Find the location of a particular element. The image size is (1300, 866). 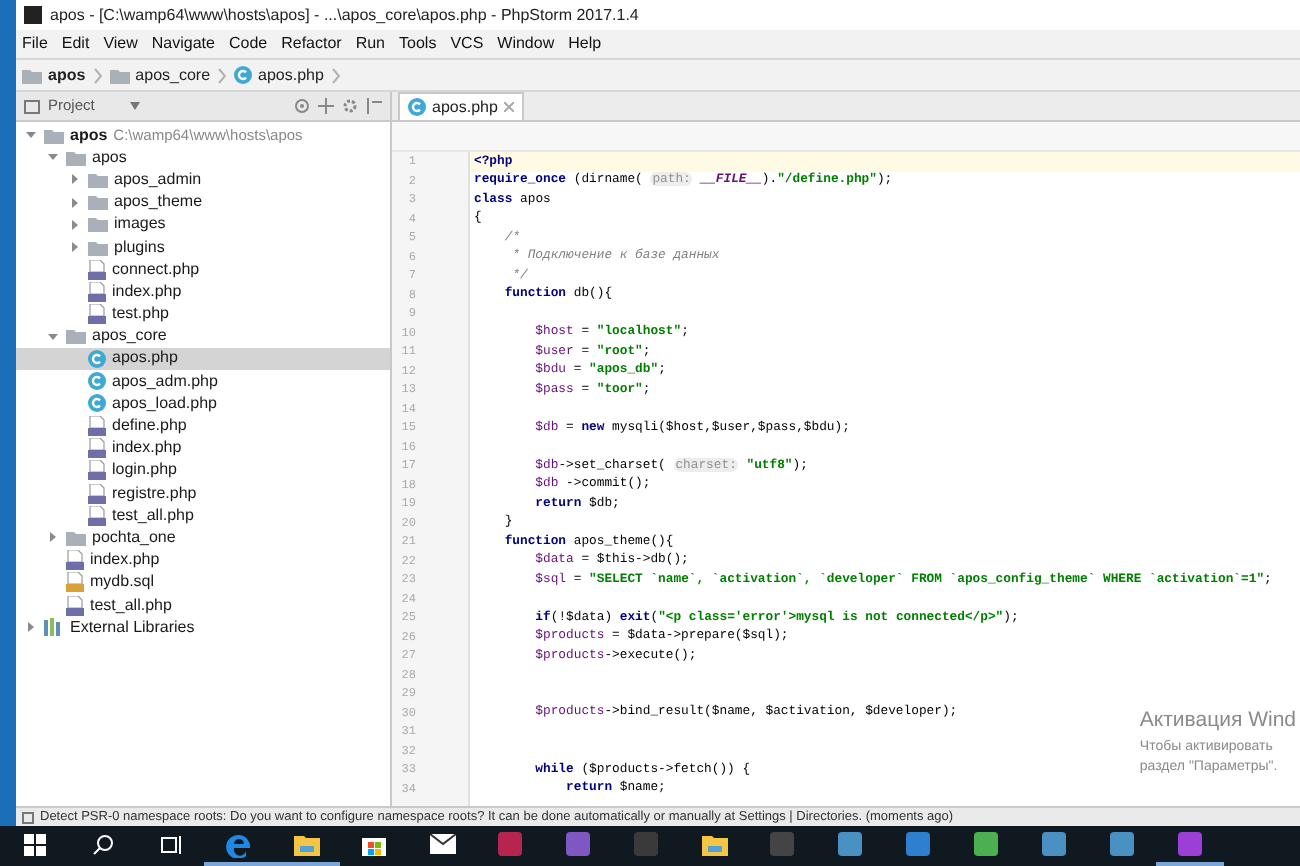

menu-item: Tools is located at coordinates (418, 44).